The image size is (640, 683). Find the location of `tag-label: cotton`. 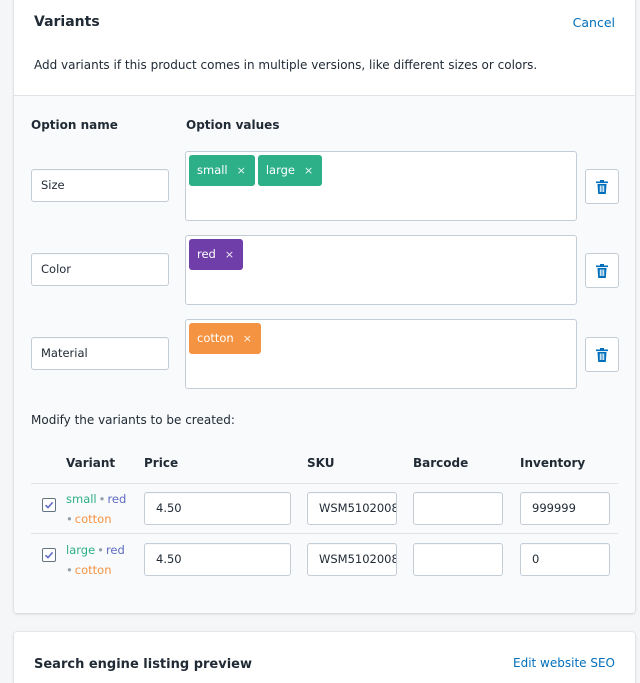

tag-label: cotton is located at coordinates (215, 338).